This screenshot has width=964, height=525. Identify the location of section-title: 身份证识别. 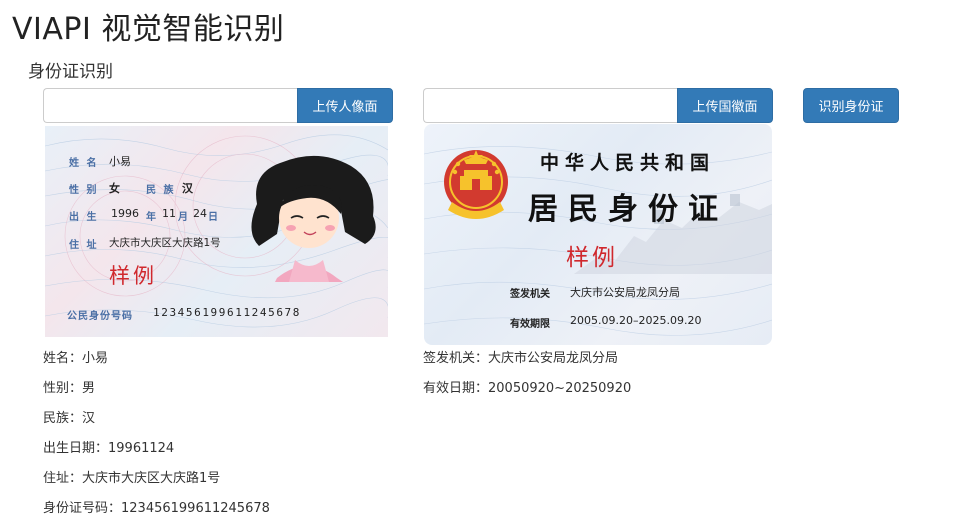
(70, 72).